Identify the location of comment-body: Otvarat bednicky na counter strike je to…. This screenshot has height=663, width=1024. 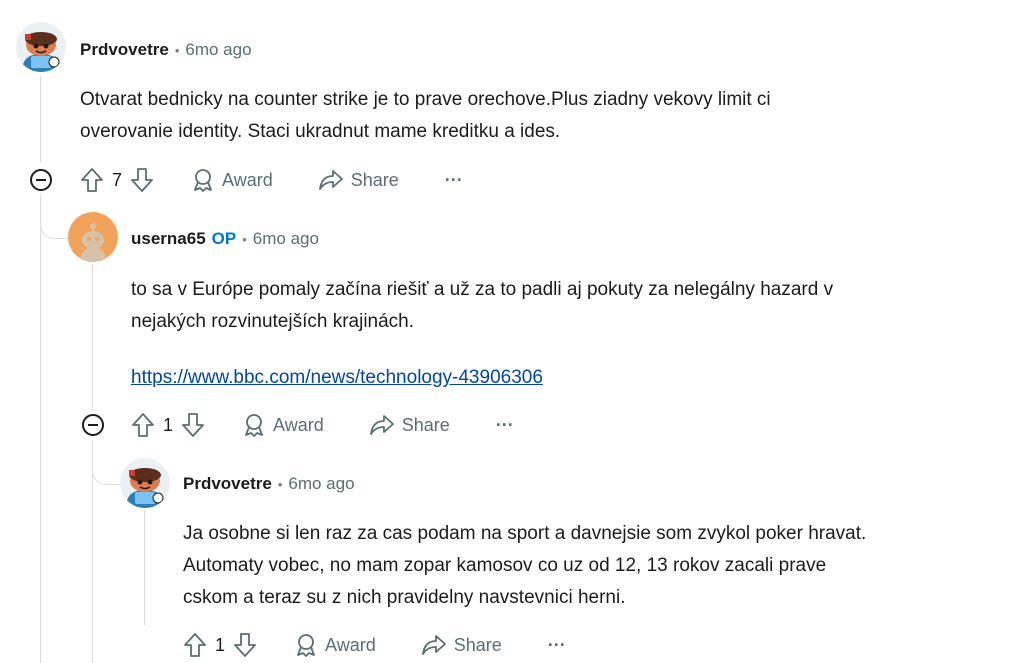
(520, 116).